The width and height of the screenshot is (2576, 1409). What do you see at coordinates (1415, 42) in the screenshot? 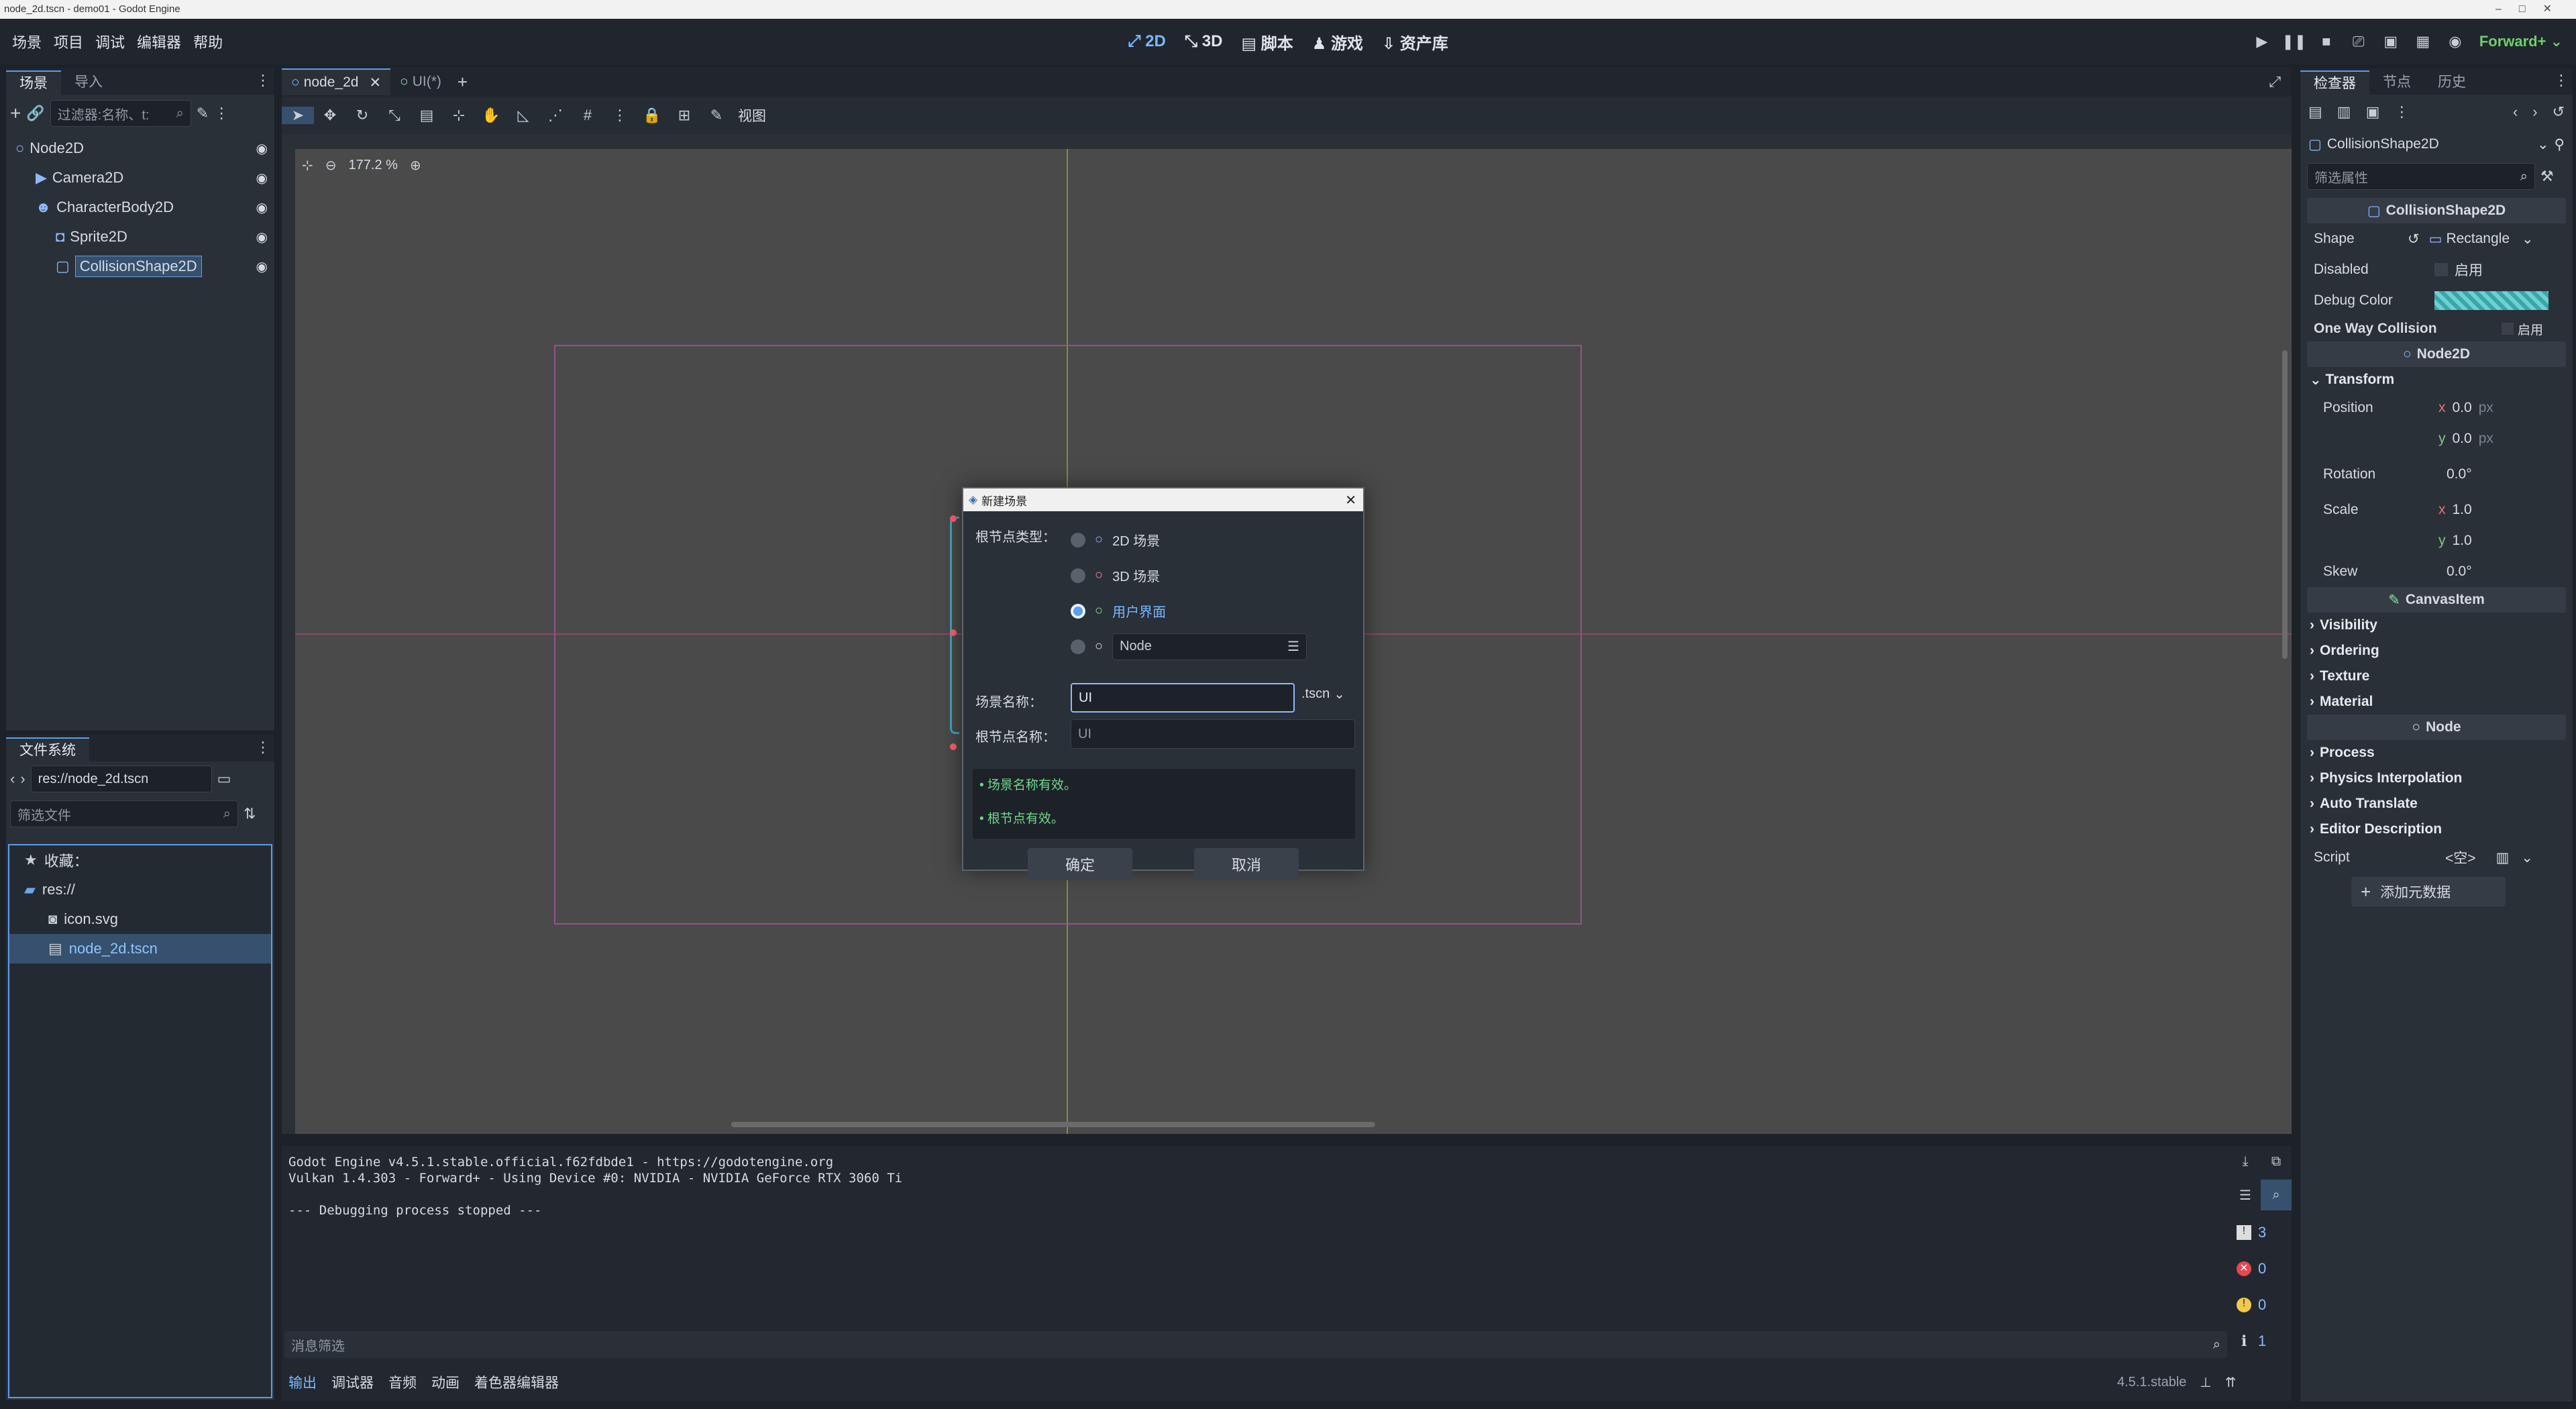
I see `workspace-assetlib: ⇩ 资产库` at bounding box center [1415, 42].